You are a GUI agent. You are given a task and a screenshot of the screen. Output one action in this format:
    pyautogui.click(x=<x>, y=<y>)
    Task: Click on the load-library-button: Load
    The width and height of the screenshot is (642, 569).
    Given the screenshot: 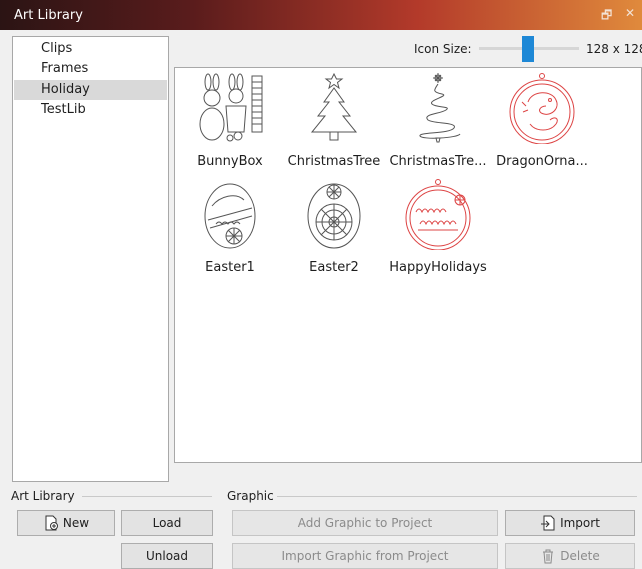 What is the action you would take?
    pyautogui.click(x=167, y=523)
    